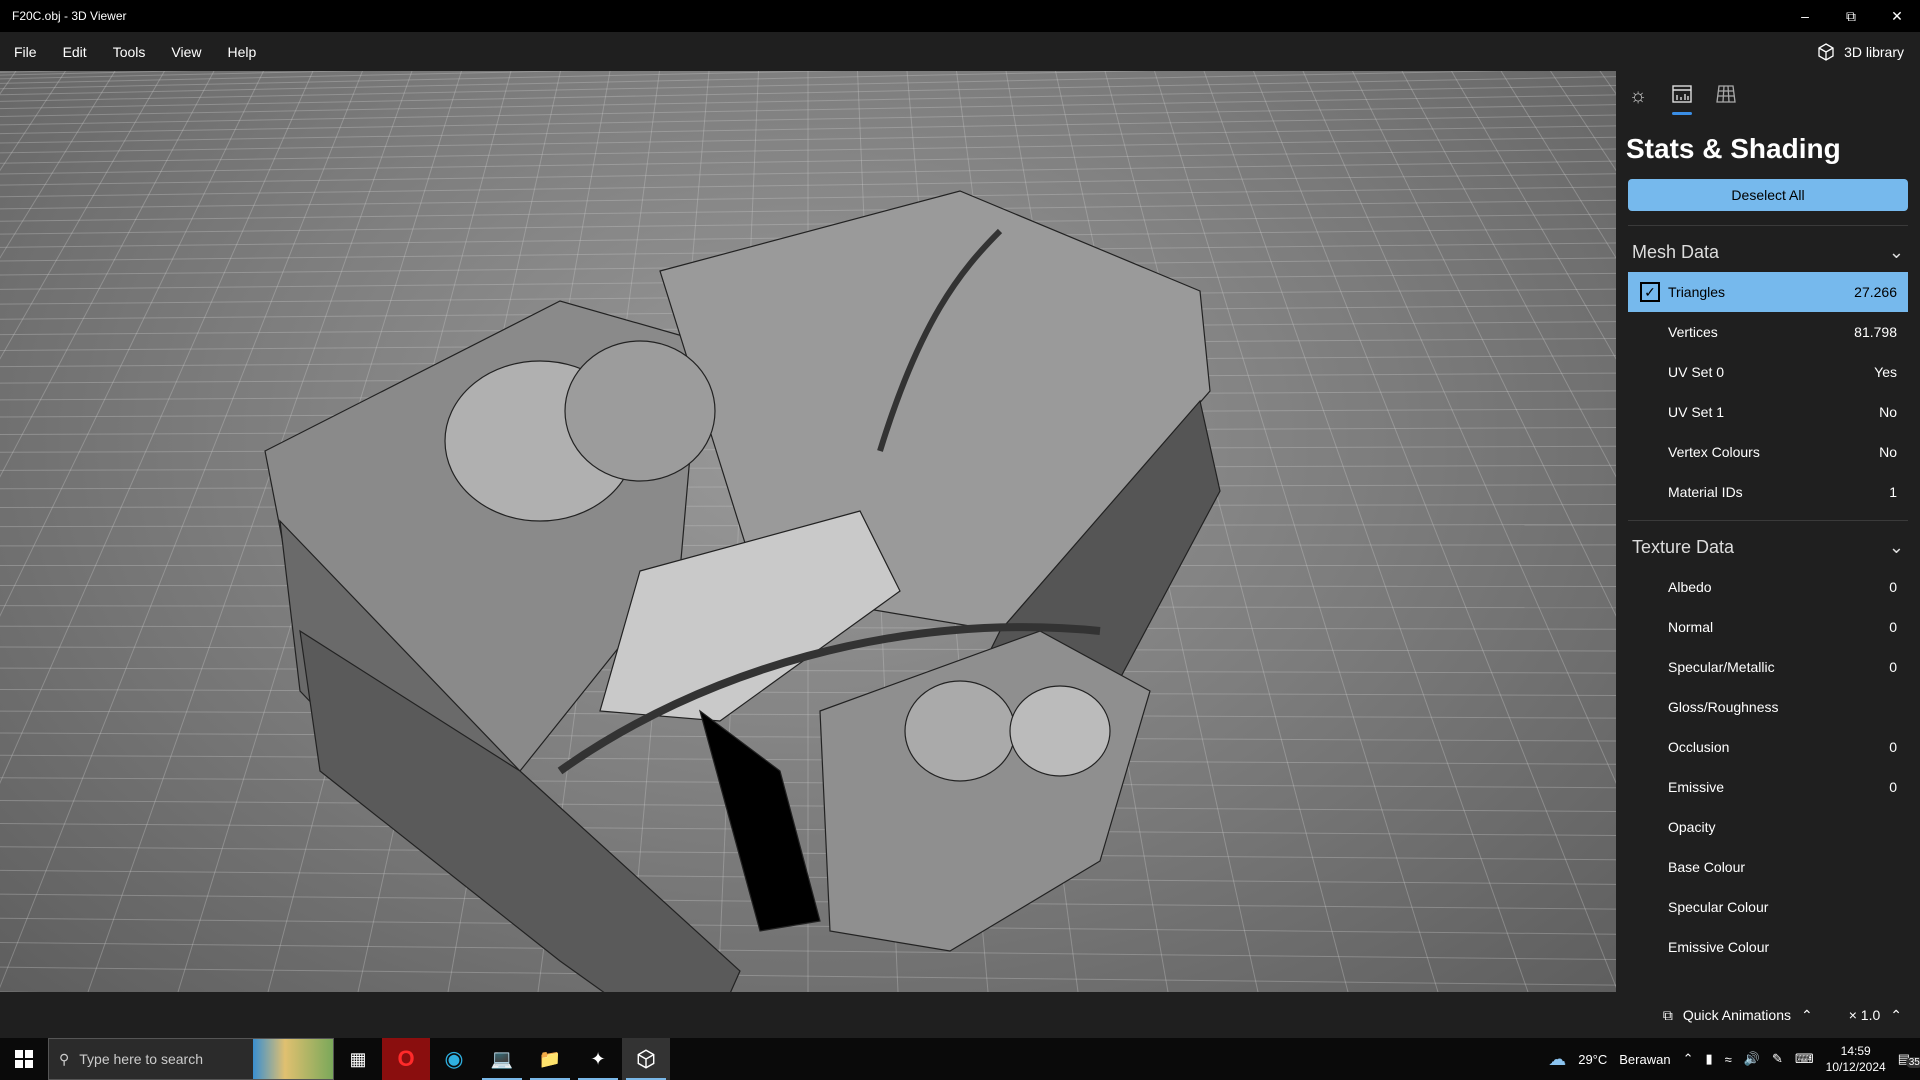 This screenshot has width=1920, height=1080. Describe the element at coordinates (1557, 1059) in the screenshot. I see `weather-icon: ☁` at that location.